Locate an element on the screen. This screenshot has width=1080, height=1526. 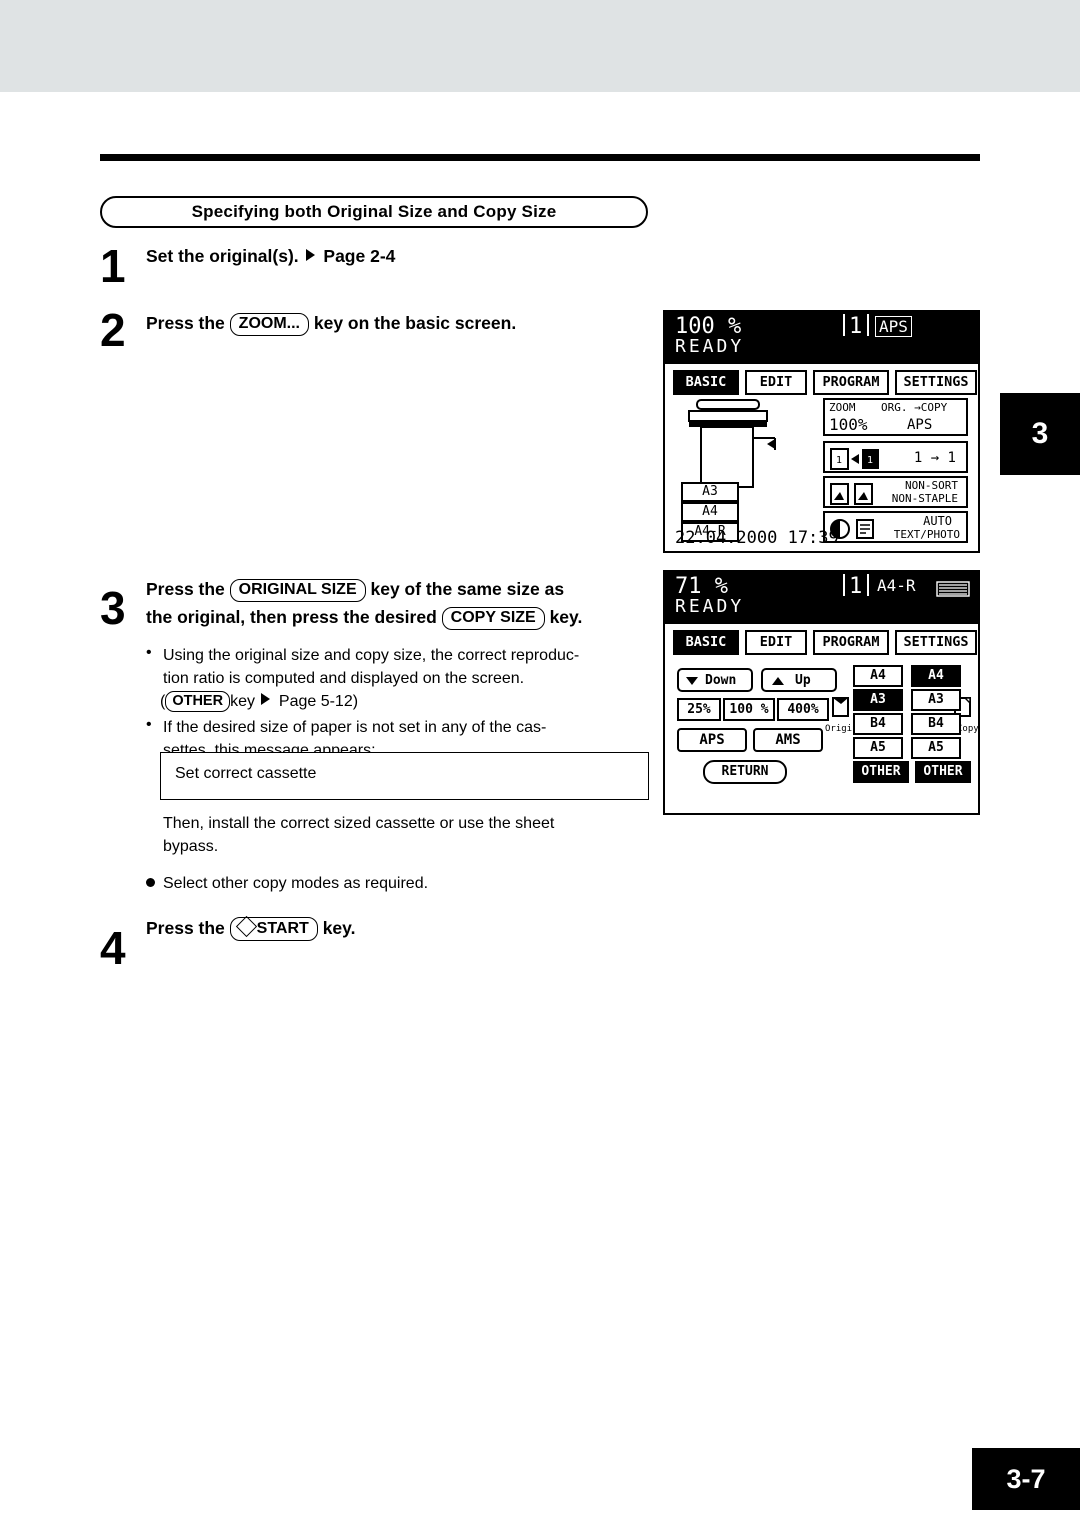
chapter-tab-number: 3 is located at coordinates (1040, 433).